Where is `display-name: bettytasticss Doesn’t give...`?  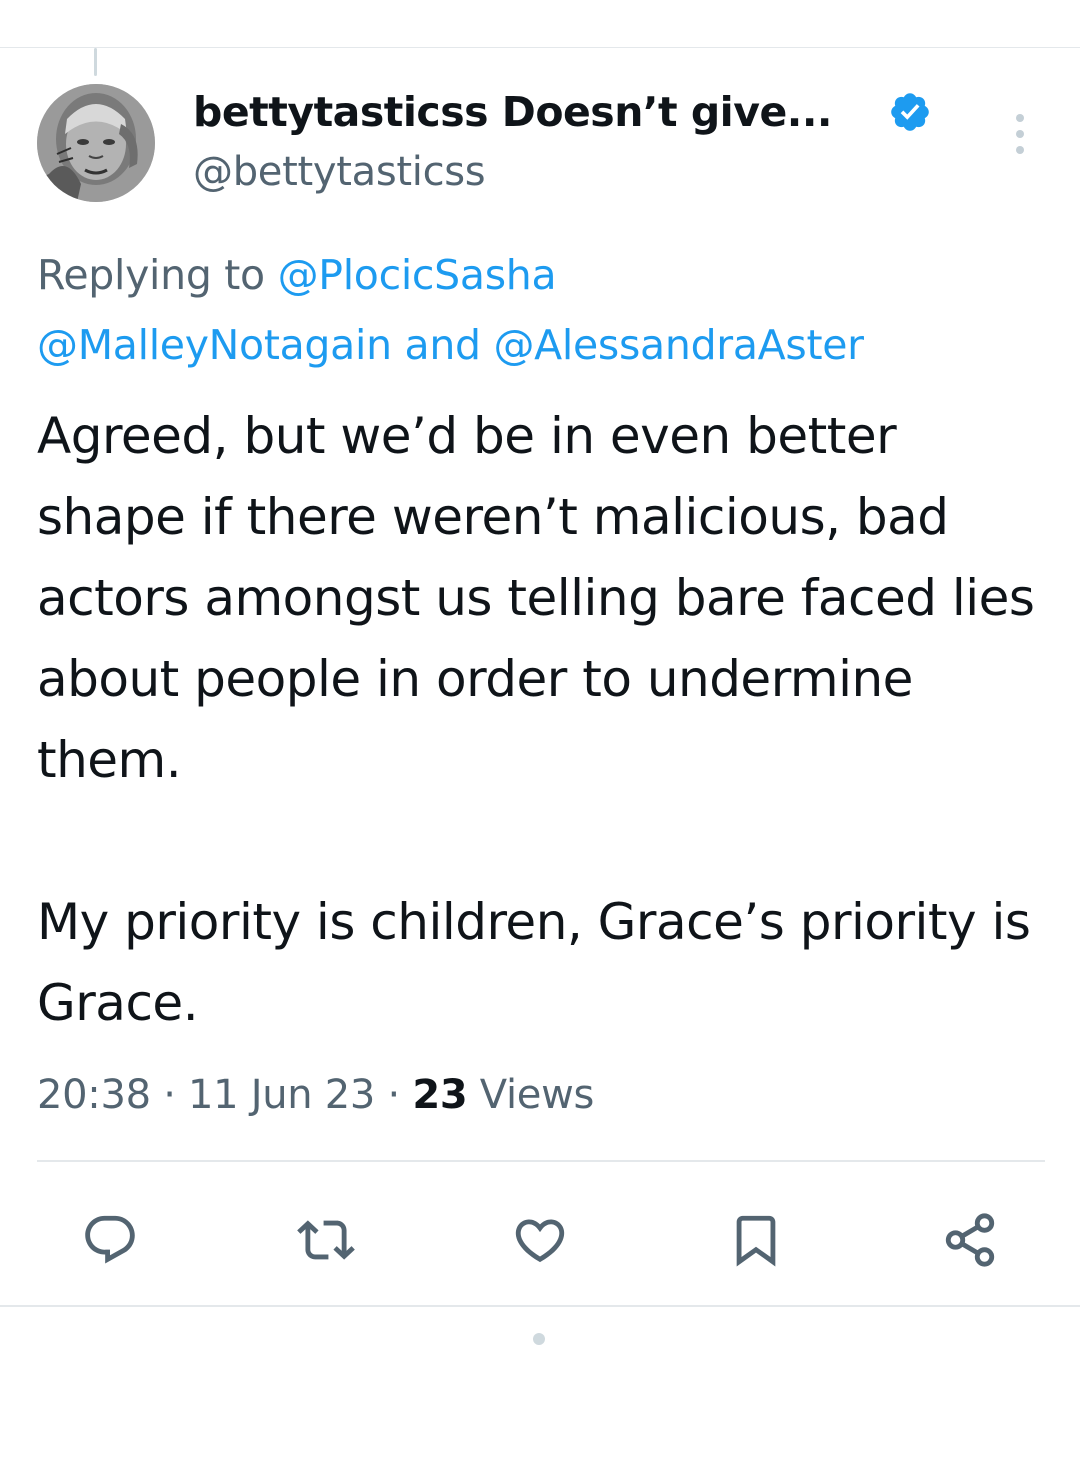
display-name: bettytasticss Doesn’t give... is located at coordinates (513, 112).